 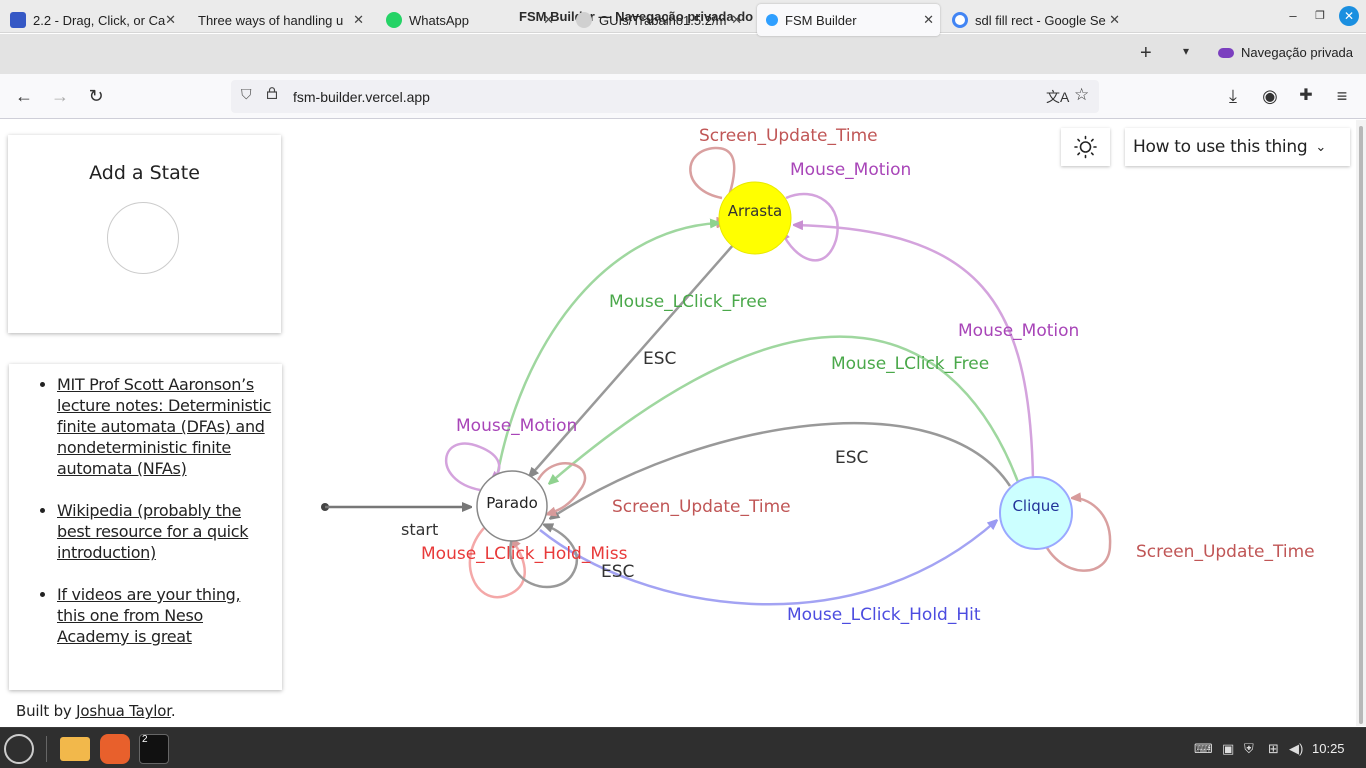 I want to click on account-icon: ◉, so click(x=1270, y=96).